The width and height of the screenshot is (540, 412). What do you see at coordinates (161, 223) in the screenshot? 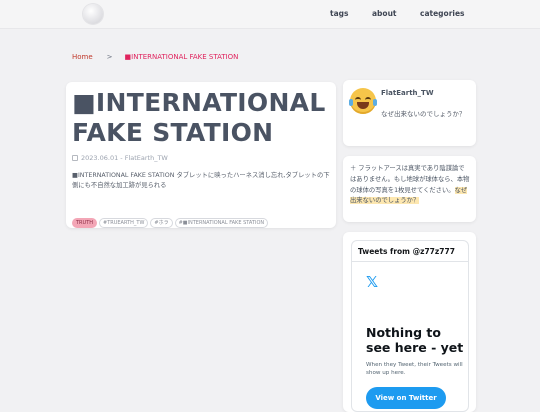
I see `tag-chip: #ホラ` at bounding box center [161, 223].